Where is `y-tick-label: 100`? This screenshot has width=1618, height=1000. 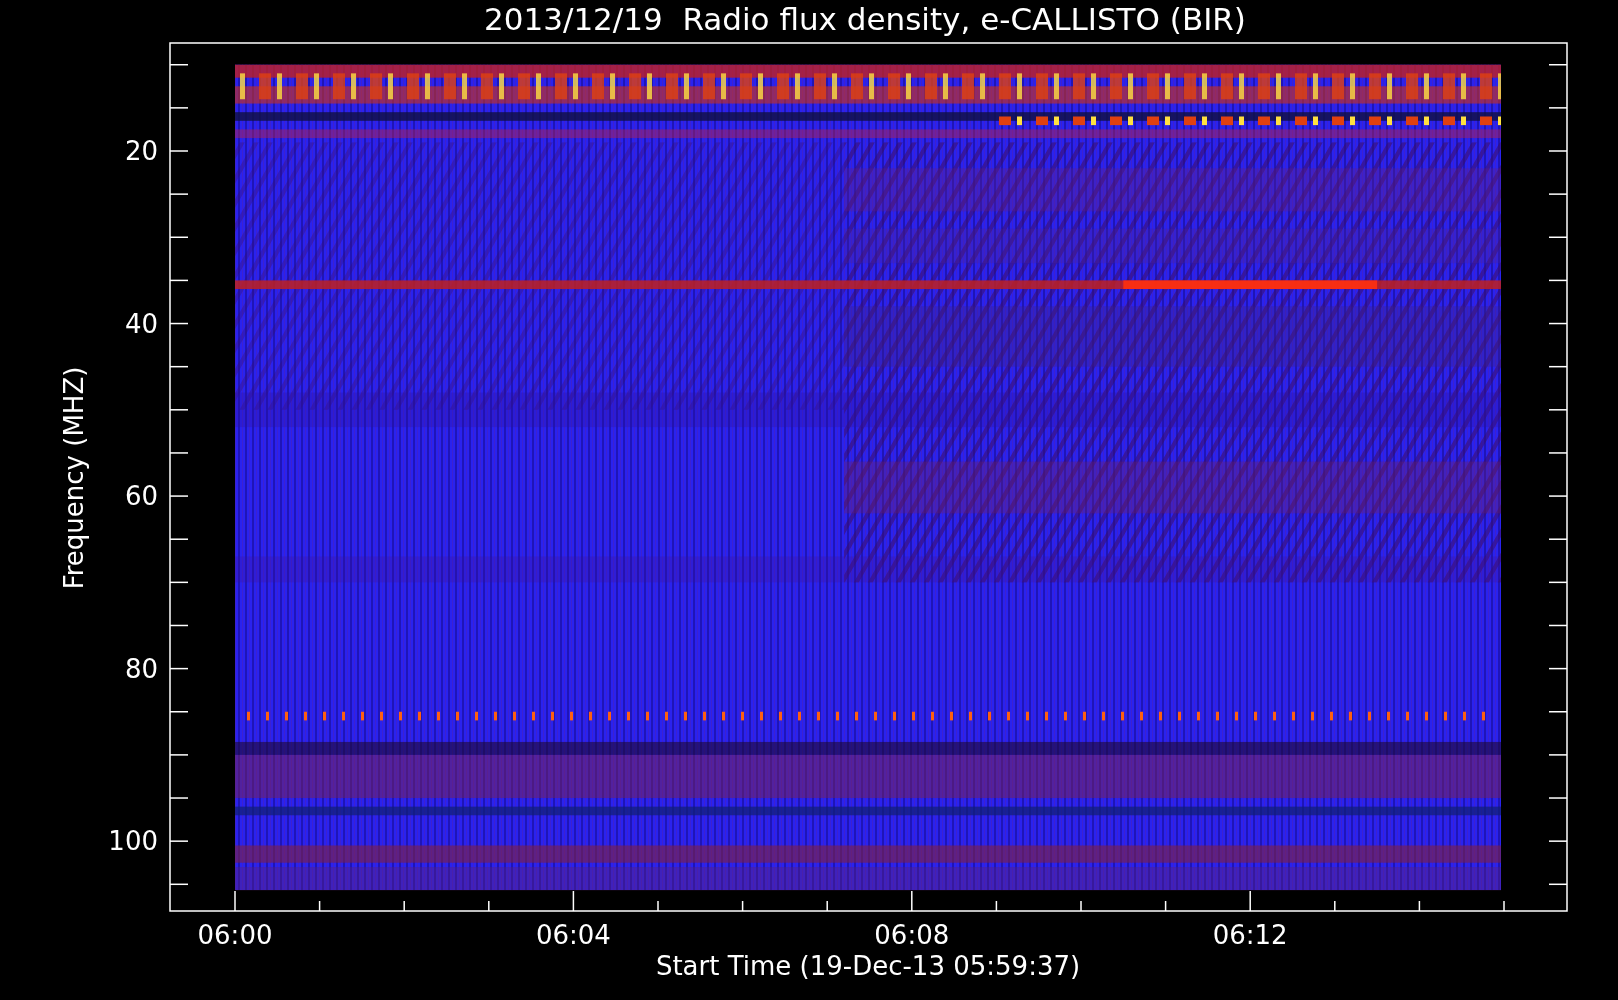
y-tick-label: 100 is located at coordinates (133, 841).